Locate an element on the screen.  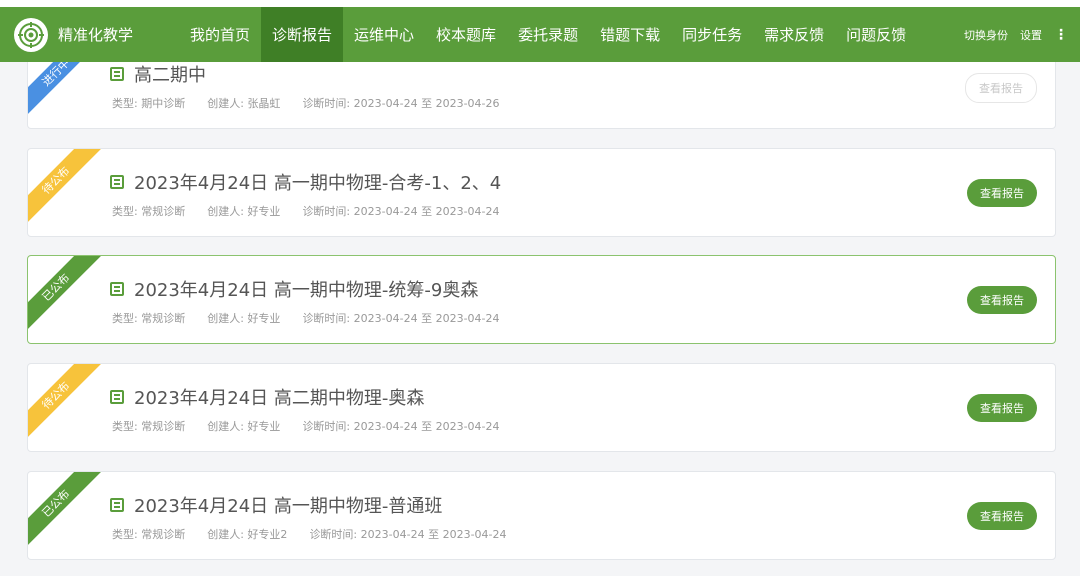
nav-label: 诊断报告 is located at coordinates (302, 35).